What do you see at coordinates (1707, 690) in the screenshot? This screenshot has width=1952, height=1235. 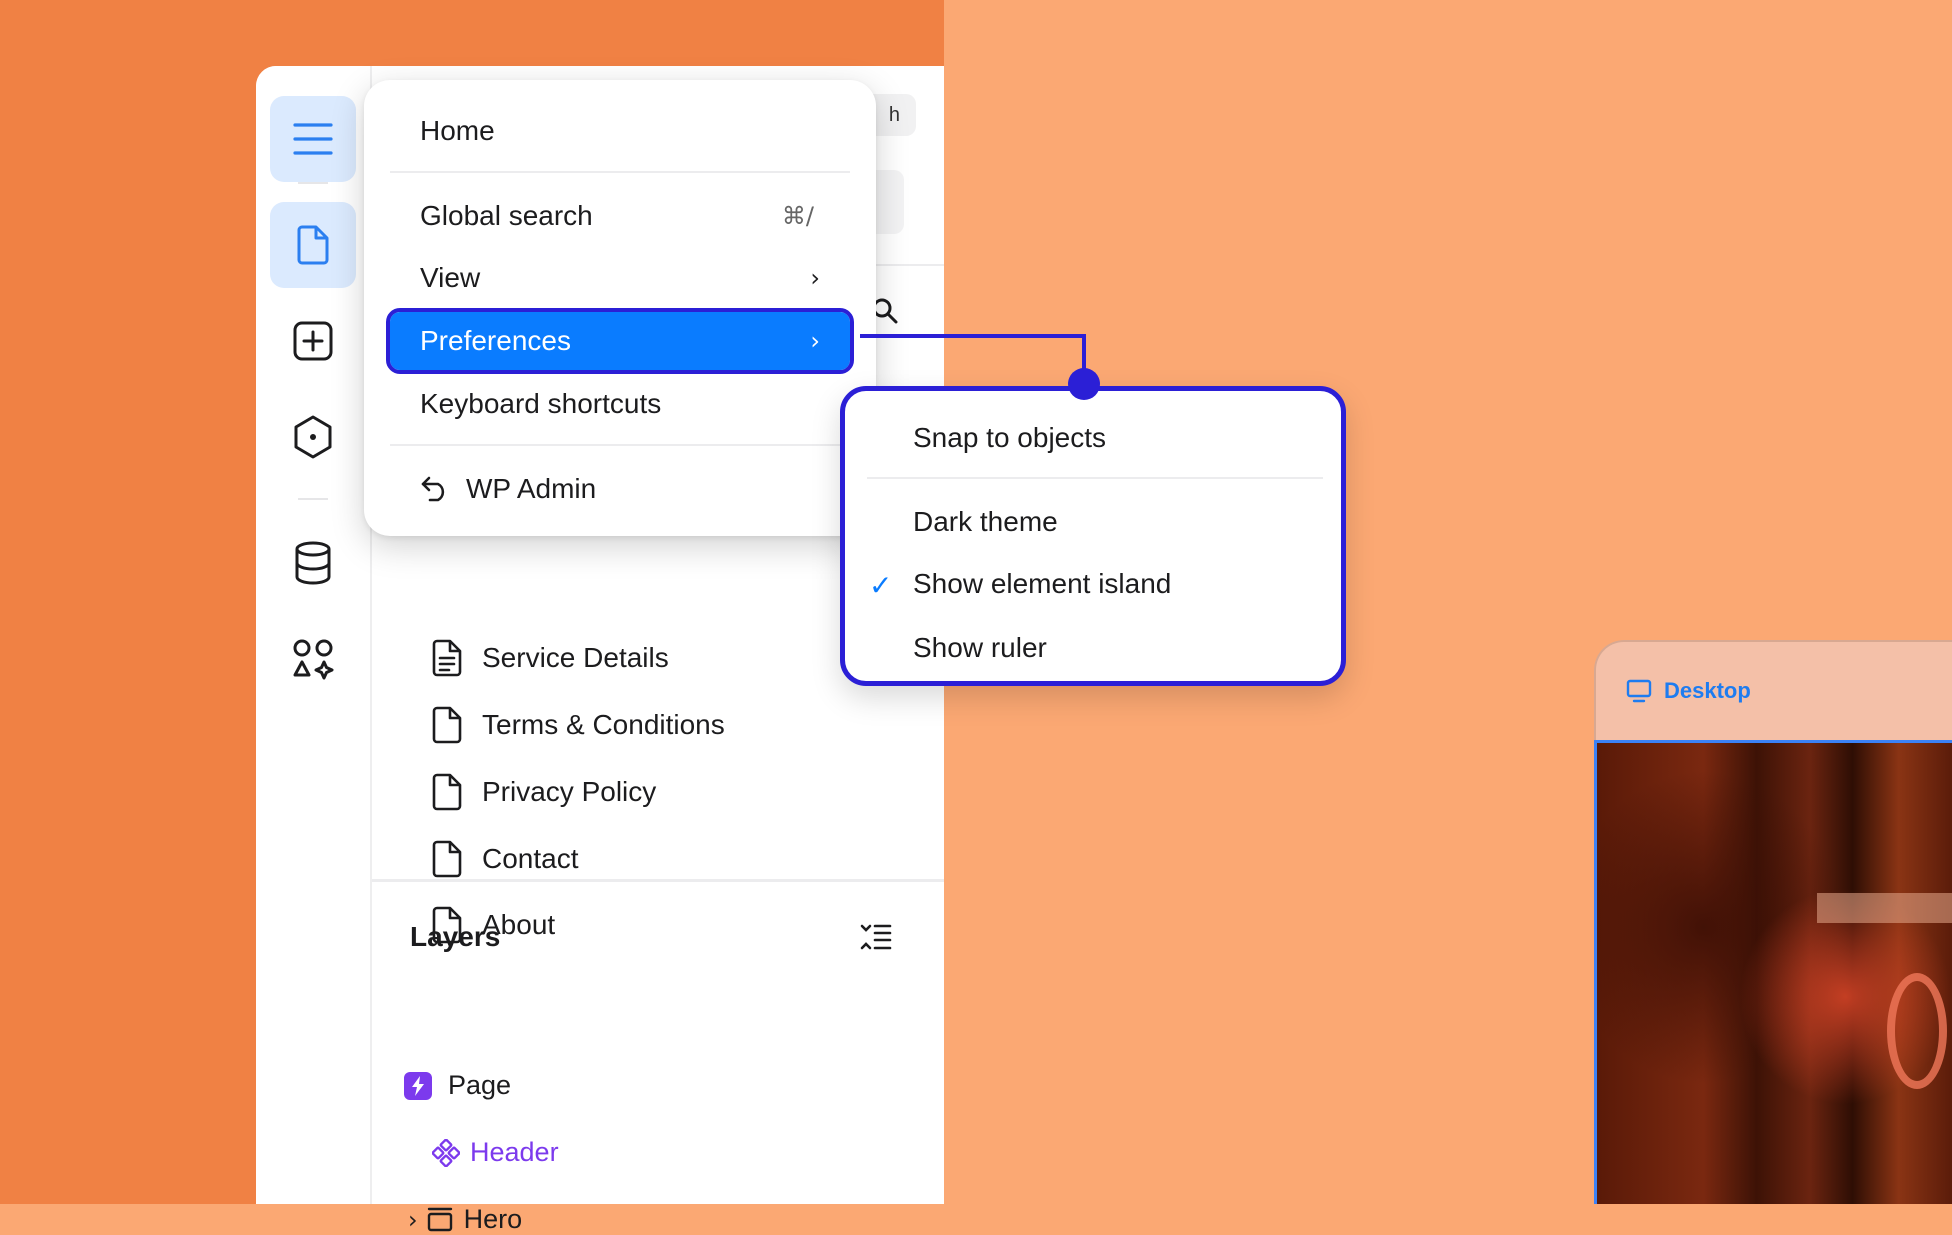 I see `device-label: Desktop` at bounding box center [1707, 690].